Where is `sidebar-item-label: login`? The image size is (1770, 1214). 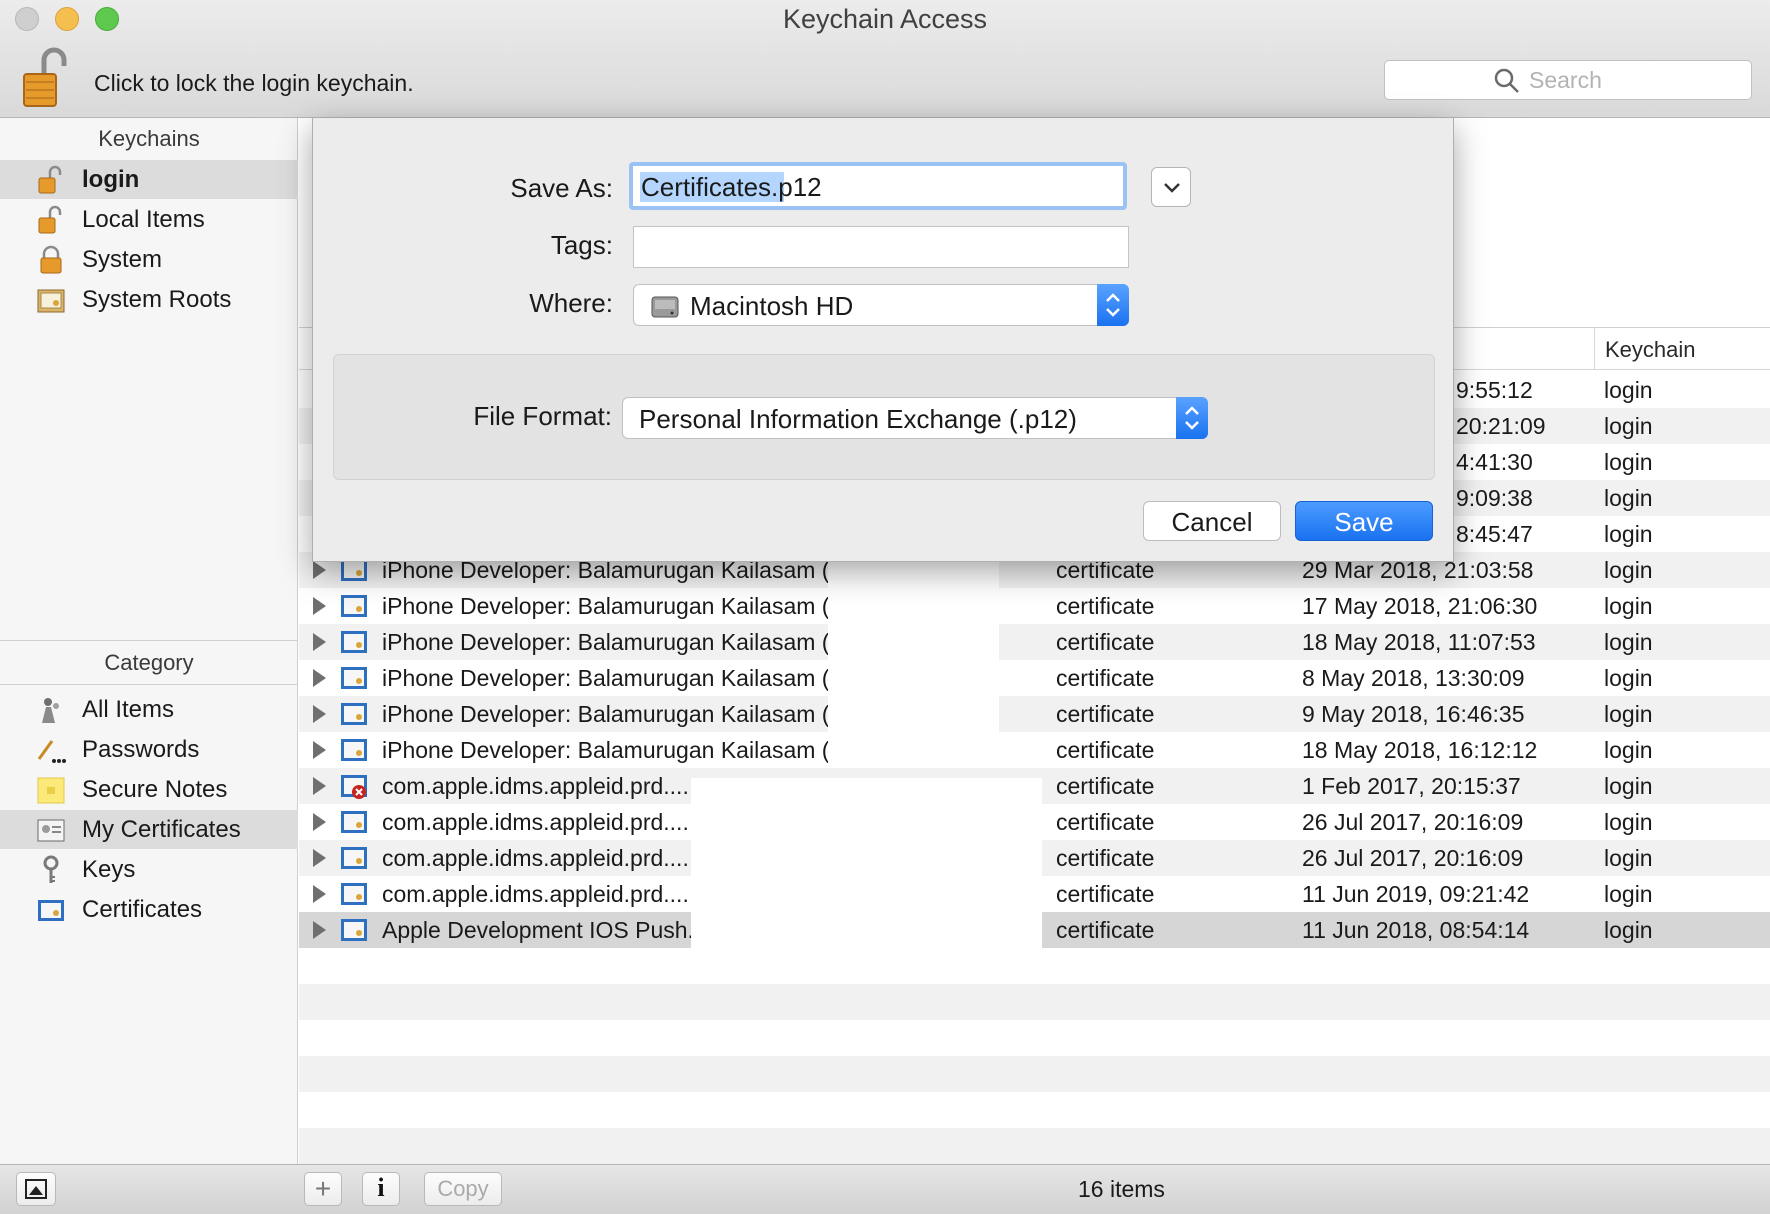 sidebar-item-label: login is located at coordinates (111, 179).